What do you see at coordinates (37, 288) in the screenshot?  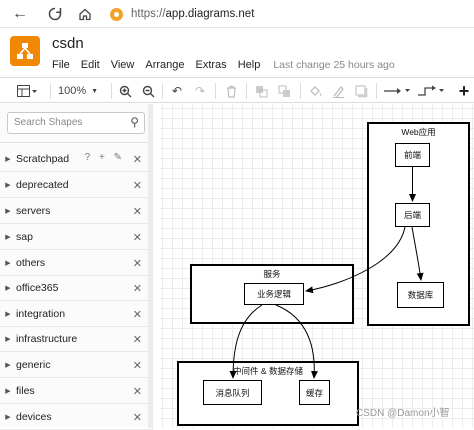 I see `library-label: office365` at bounding box center [37, 288].